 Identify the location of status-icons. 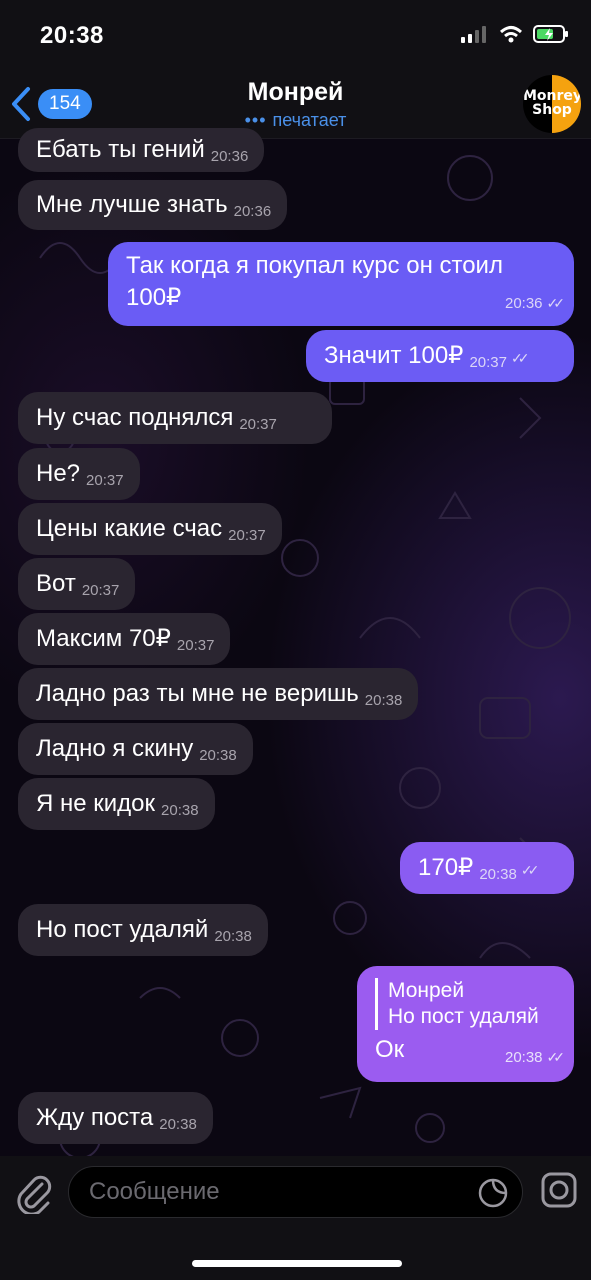
(515, 34).